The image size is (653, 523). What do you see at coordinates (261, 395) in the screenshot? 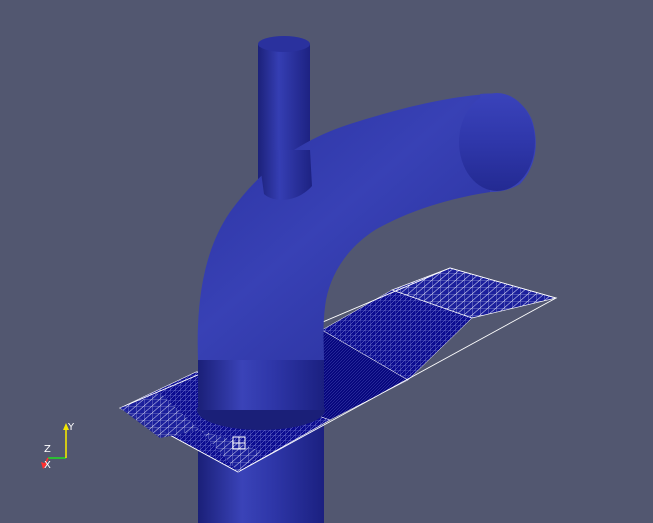
I see `pipe-through-slice` at bounding box center [261, 395].